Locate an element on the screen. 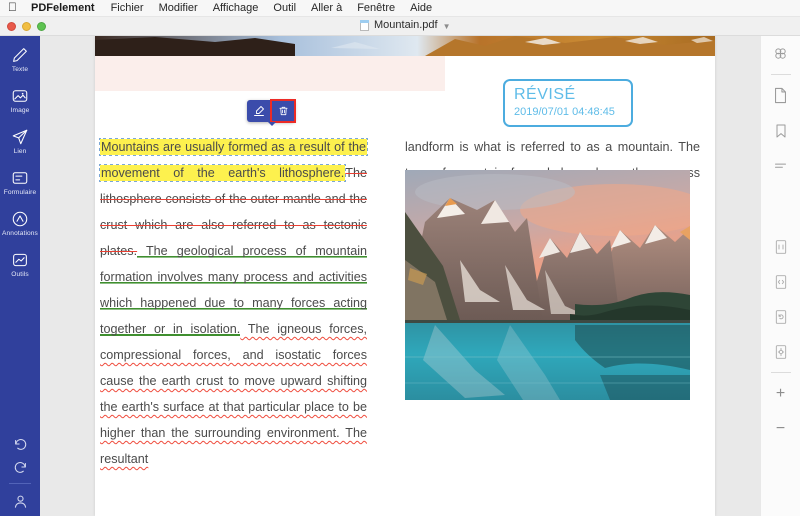 This screenshot has height=516, width=800. page-extract-button is located at coordinates (780, 351).